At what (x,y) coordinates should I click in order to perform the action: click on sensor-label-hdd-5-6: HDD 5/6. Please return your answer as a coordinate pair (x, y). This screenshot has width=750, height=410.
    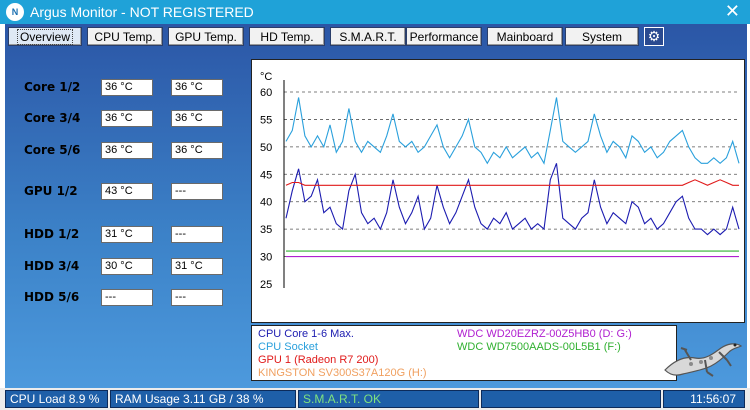
    Looking at the image, I should click on (52, 297).